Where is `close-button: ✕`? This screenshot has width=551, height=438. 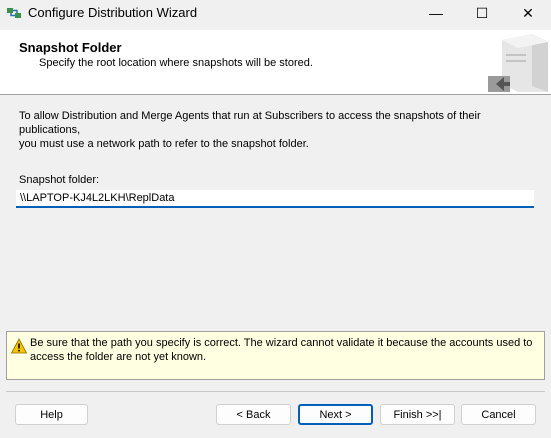
close-button: ✕ is located at coordinates (528, 13).